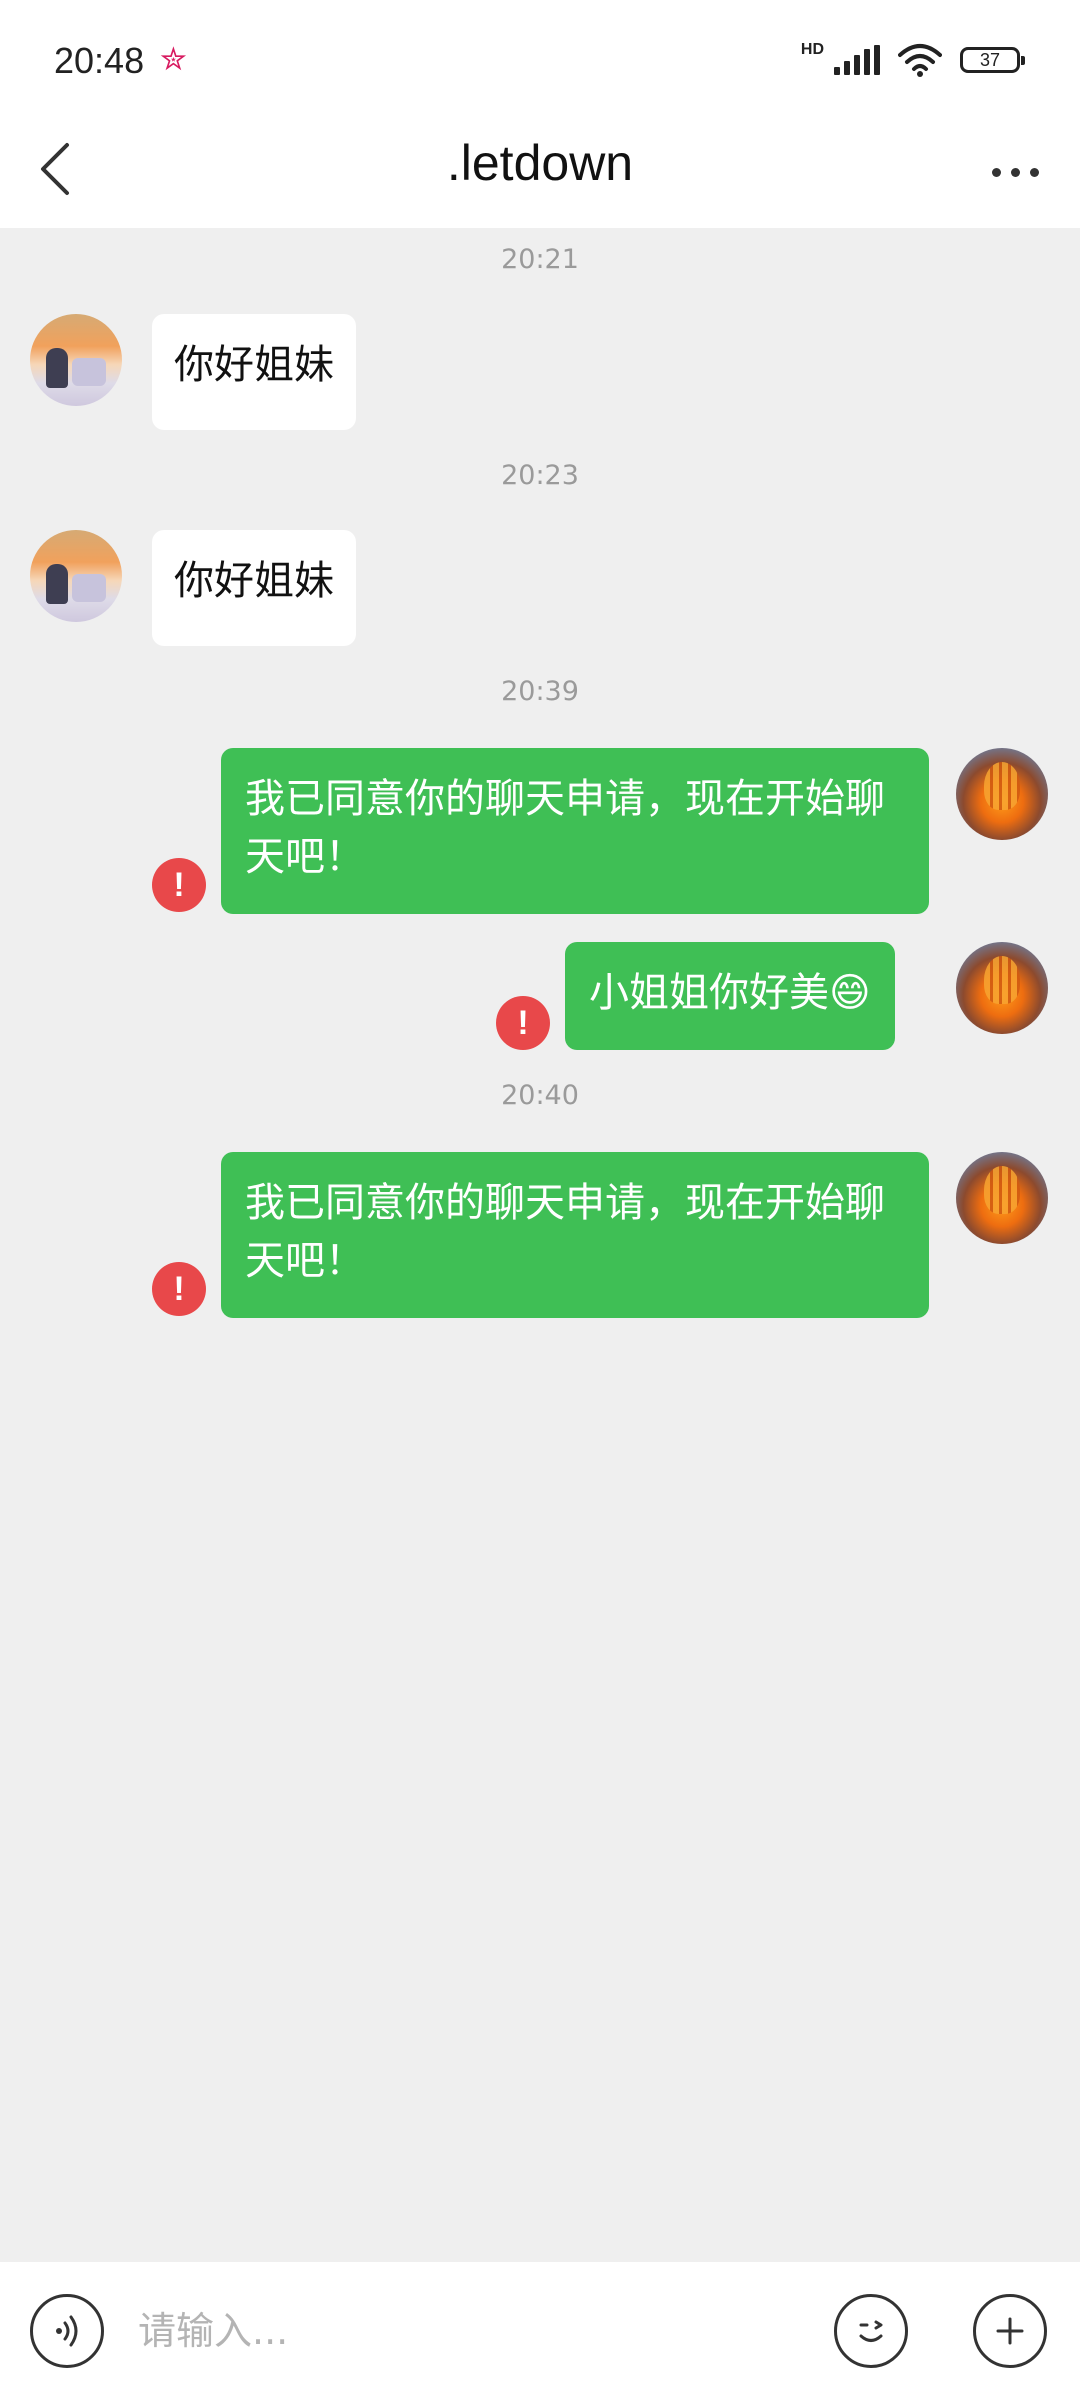 The width and height of the screenshot is (1080, 2400). I want to click on voice-icon, so click(67, 2331).